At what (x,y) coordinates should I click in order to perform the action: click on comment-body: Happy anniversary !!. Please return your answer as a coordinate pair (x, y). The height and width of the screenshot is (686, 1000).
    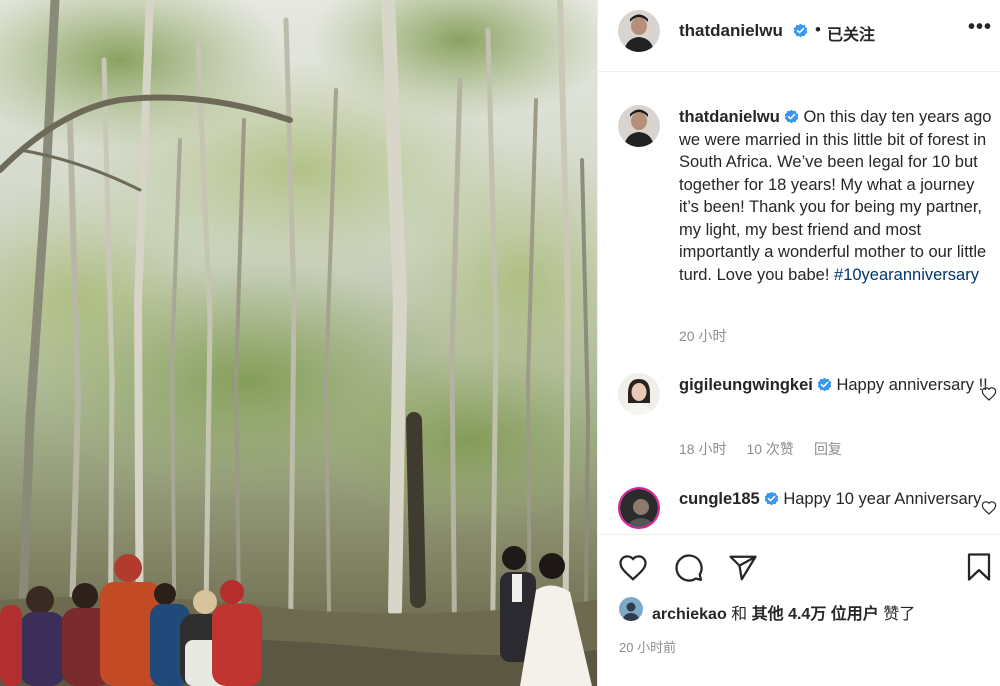
    Looking at the image, I should click on (912, 385).